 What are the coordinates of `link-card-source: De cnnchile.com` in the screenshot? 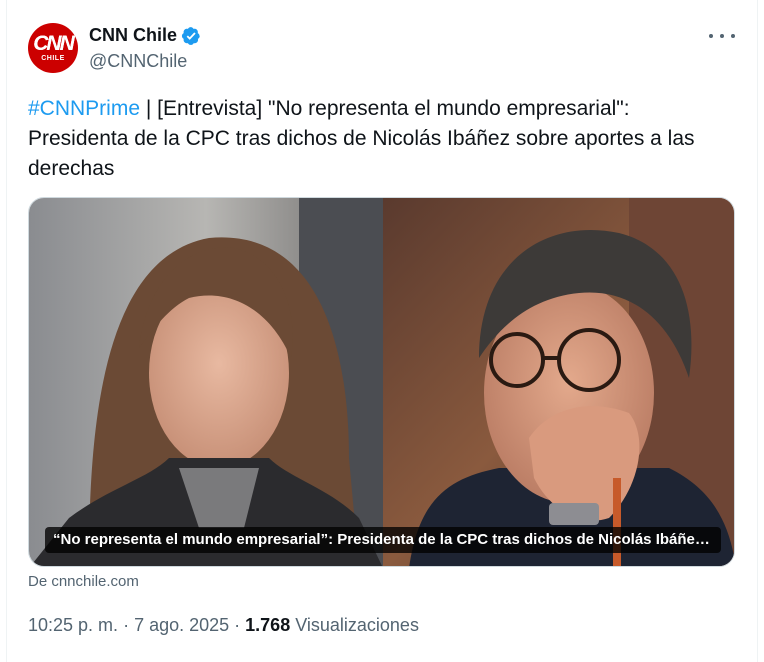 It's located at (83, 581).